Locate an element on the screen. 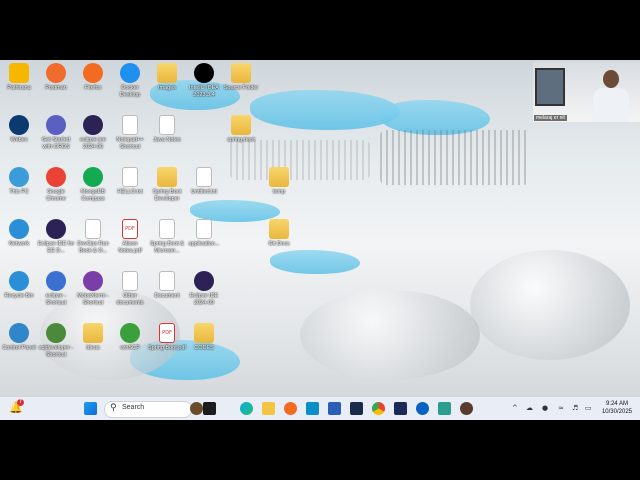 This screenshot has width=640, height=480. webex-icon is located at coordinates (422, 408).